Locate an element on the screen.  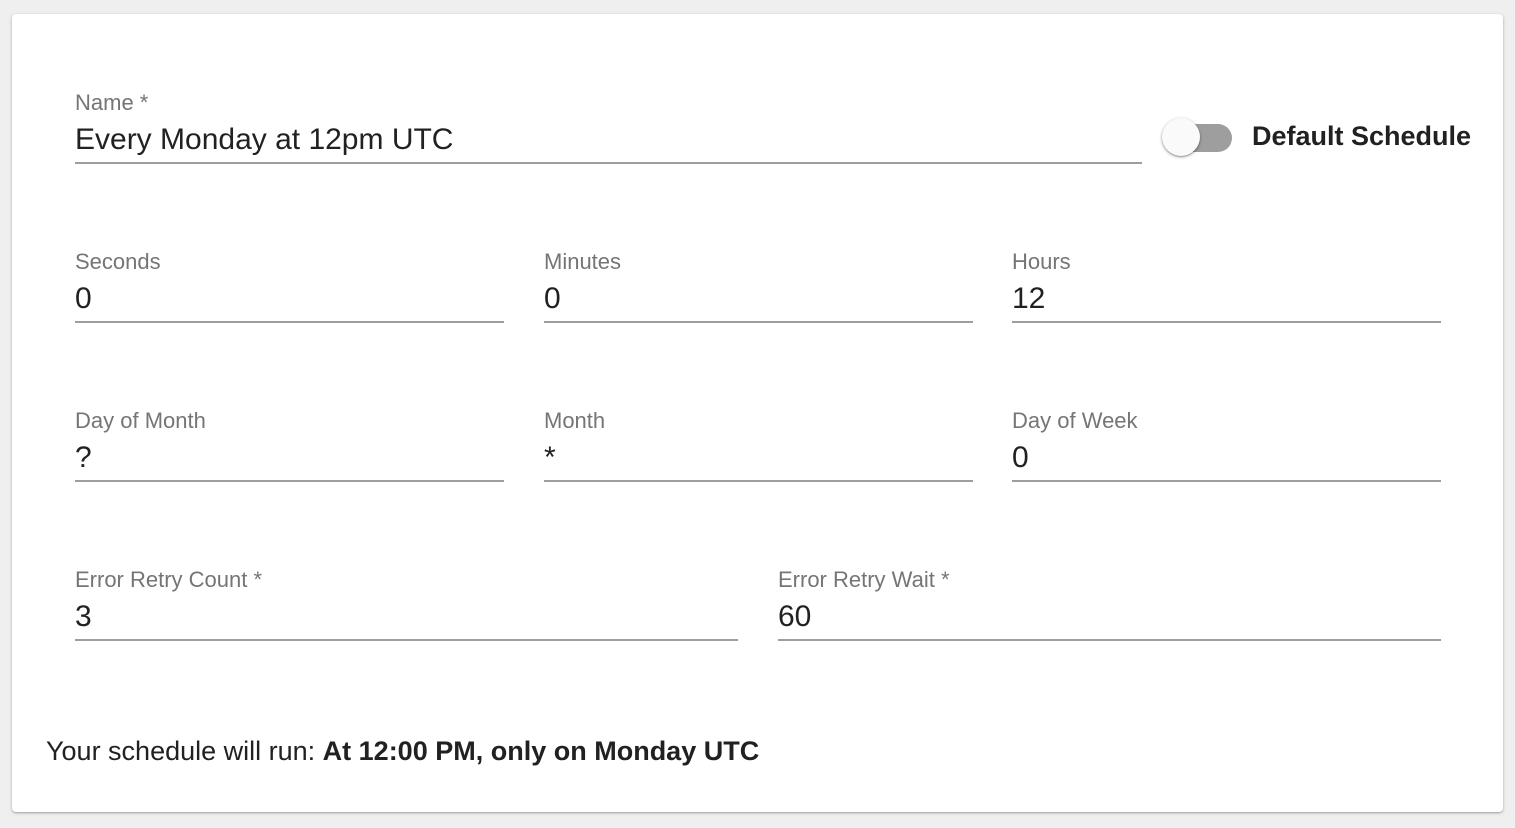
seconds-label: Seconds is located at coordinates (118, 261).